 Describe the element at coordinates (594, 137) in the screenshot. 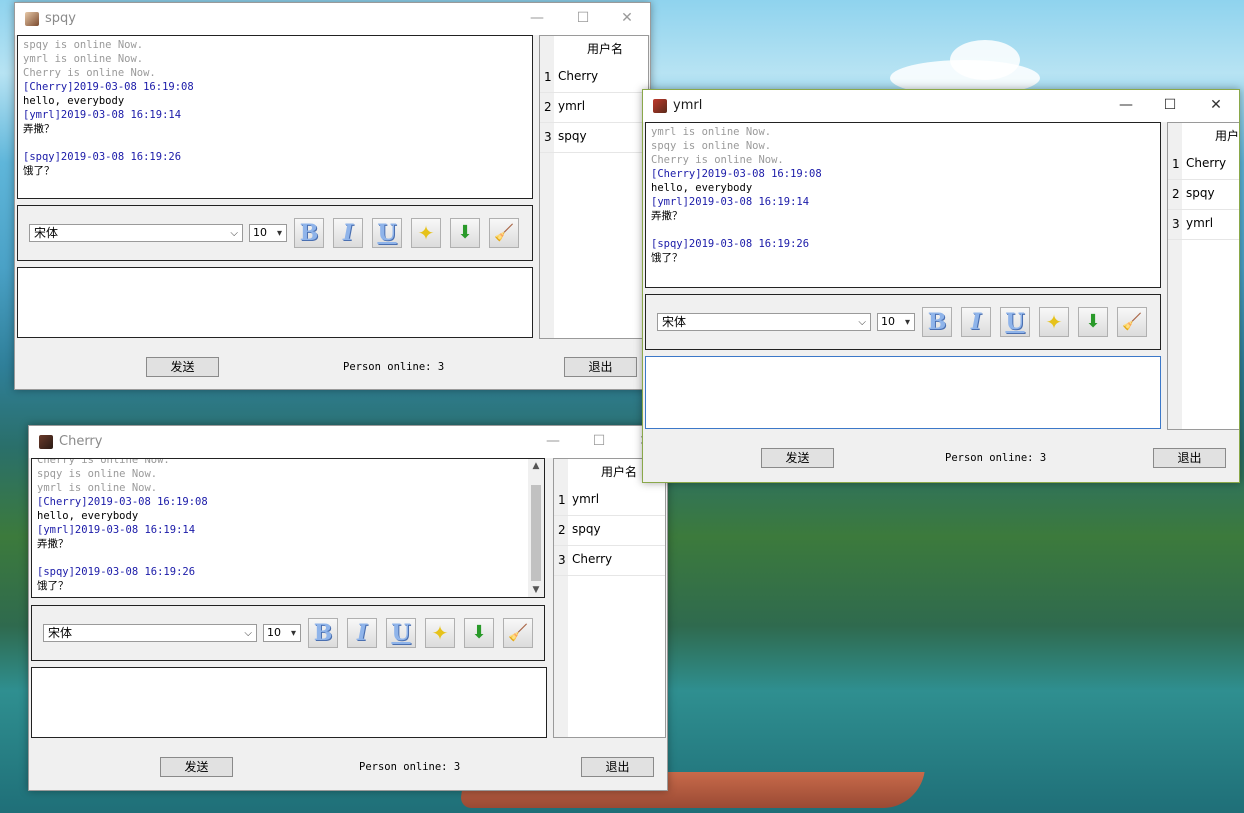

I see `user-row: 3 spqy` at that location.